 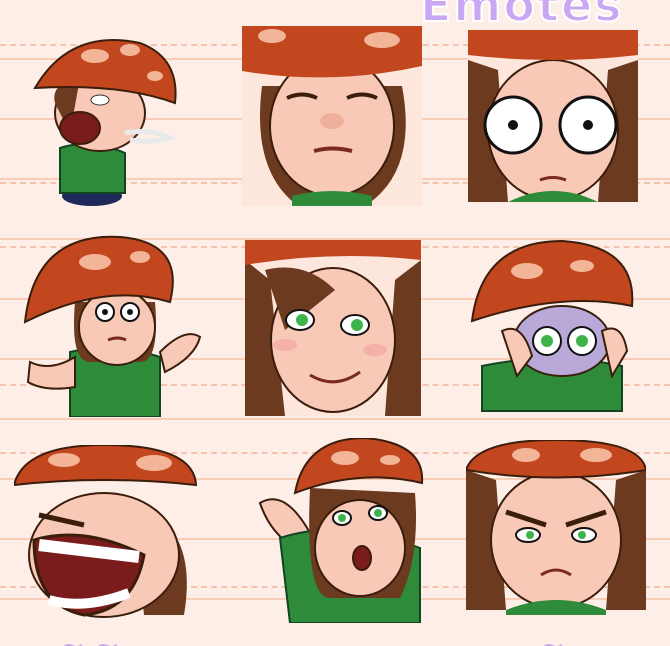 What do you see at coordinates (112, 324) in the screenshot?
I see `emote-shrug` at bounding box center [112, 324].